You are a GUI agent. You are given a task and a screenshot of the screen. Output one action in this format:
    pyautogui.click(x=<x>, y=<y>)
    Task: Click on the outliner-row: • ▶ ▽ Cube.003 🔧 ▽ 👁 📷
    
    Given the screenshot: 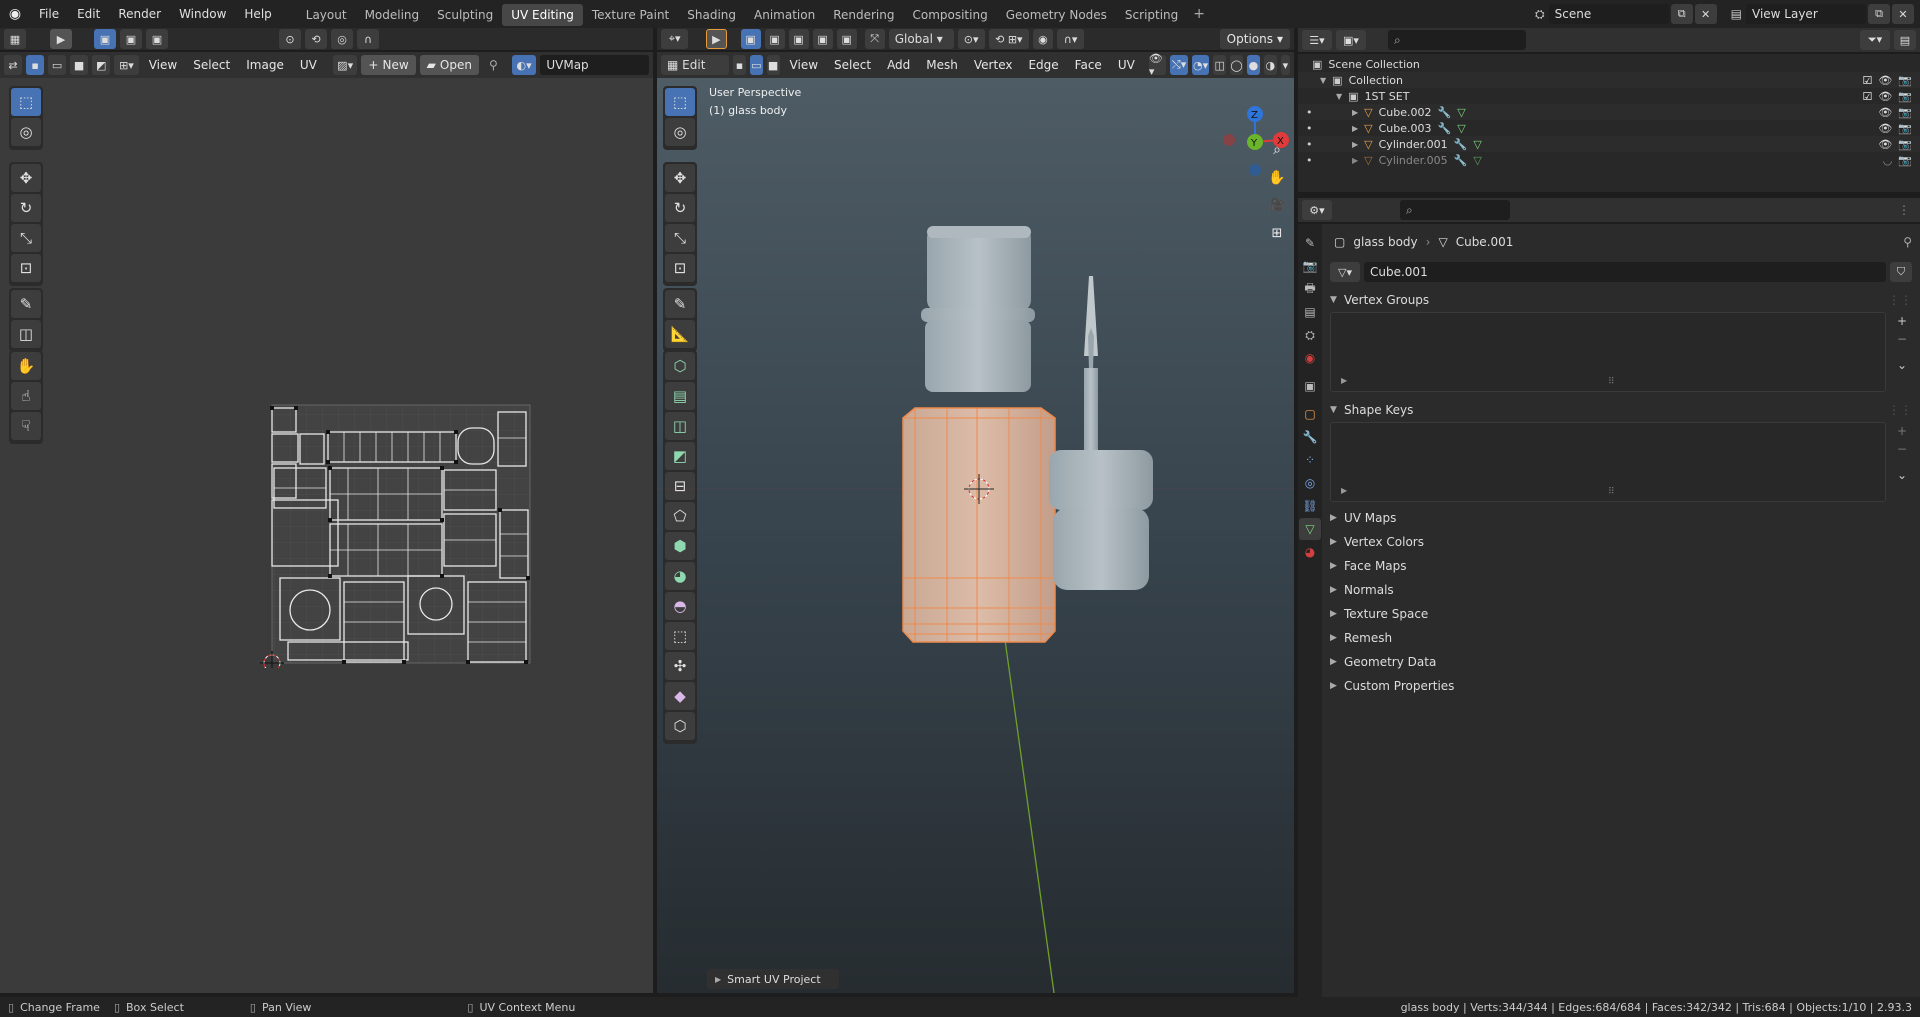 What is the action you would take?
    pyautogui.click(x=1609, y=128)
    